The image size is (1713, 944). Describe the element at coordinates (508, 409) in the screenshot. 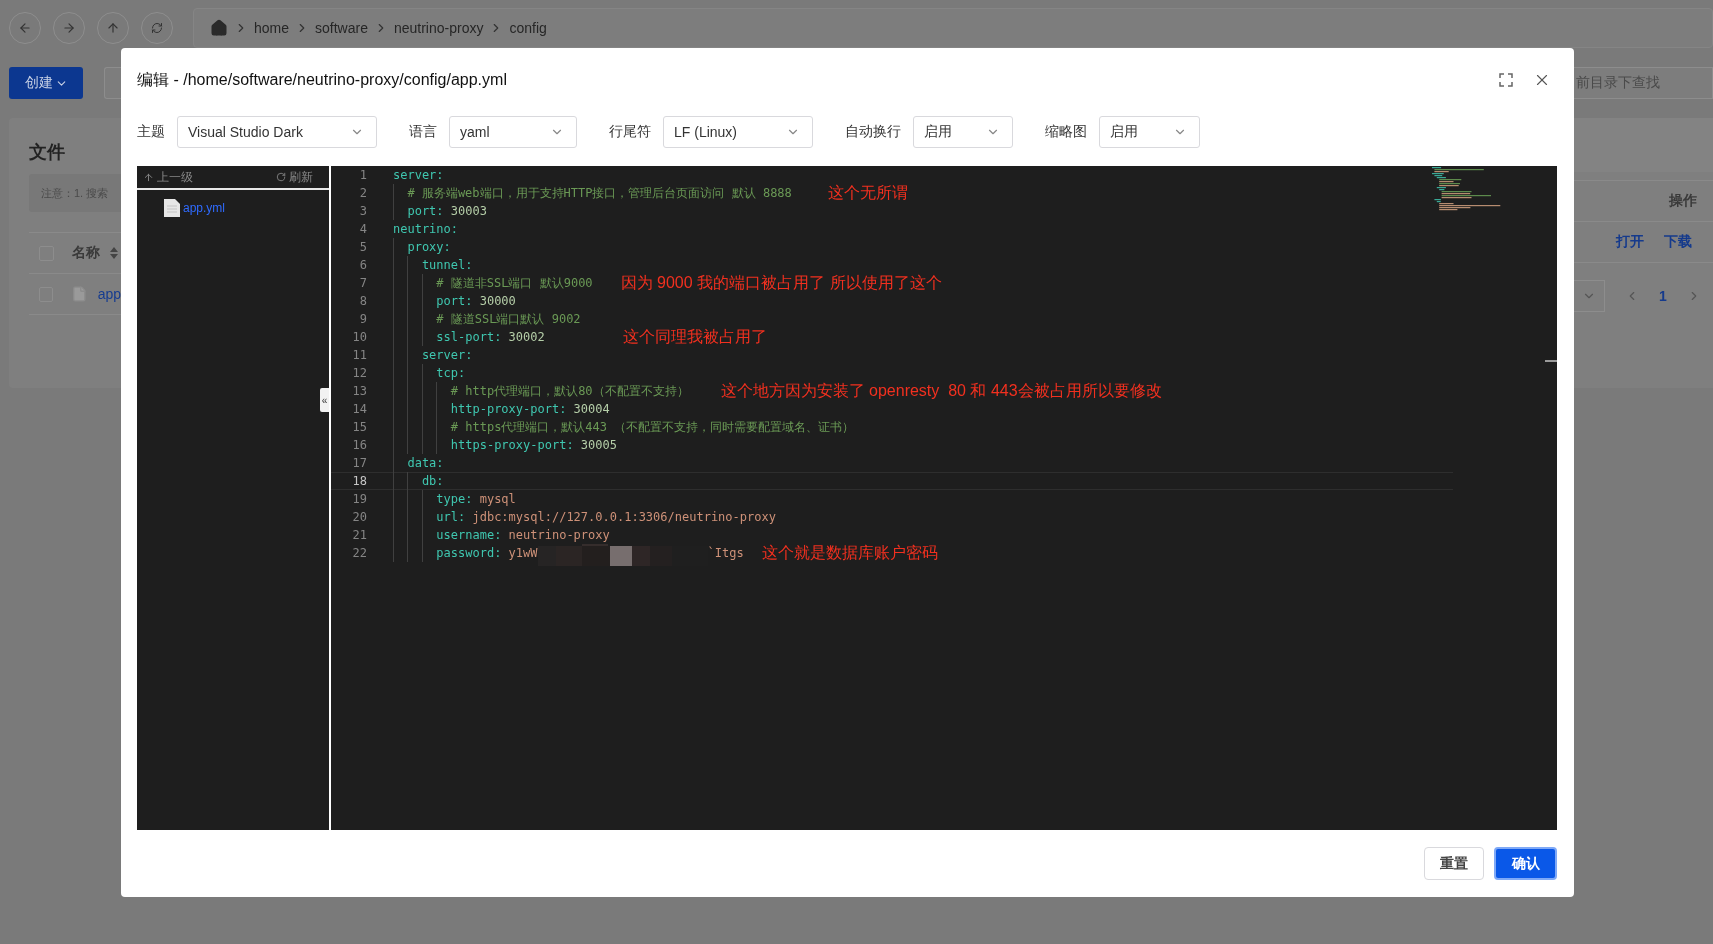

I see `code-key: http-proxy-port:` at that location.